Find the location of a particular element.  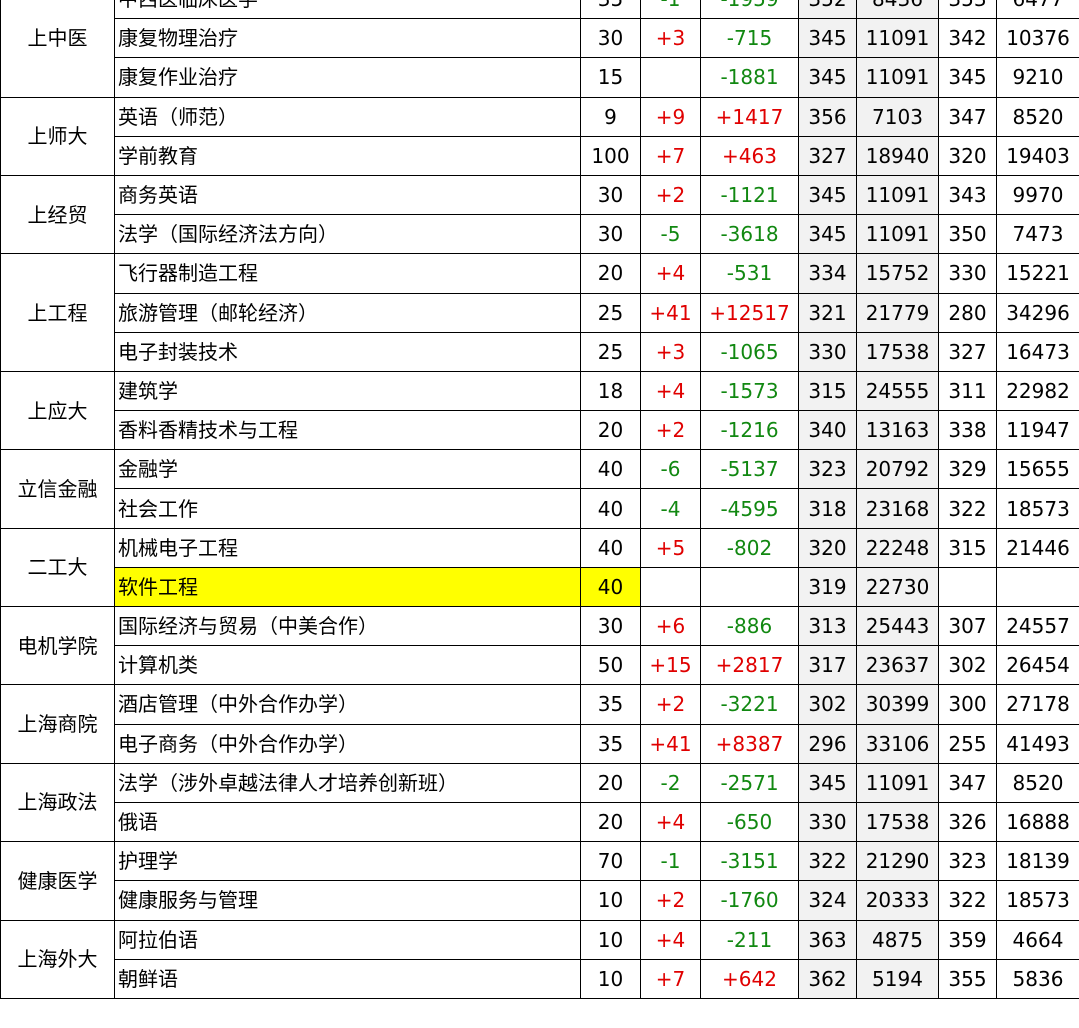

prev-rank-cell: 27178 is located at coordinates (1037, 704).